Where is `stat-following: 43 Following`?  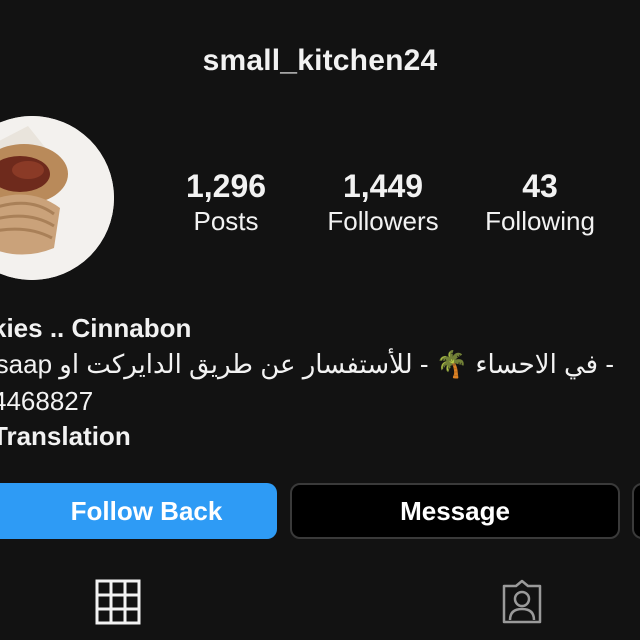 stat-following: 43 Following is located at coordinates (540, 203).